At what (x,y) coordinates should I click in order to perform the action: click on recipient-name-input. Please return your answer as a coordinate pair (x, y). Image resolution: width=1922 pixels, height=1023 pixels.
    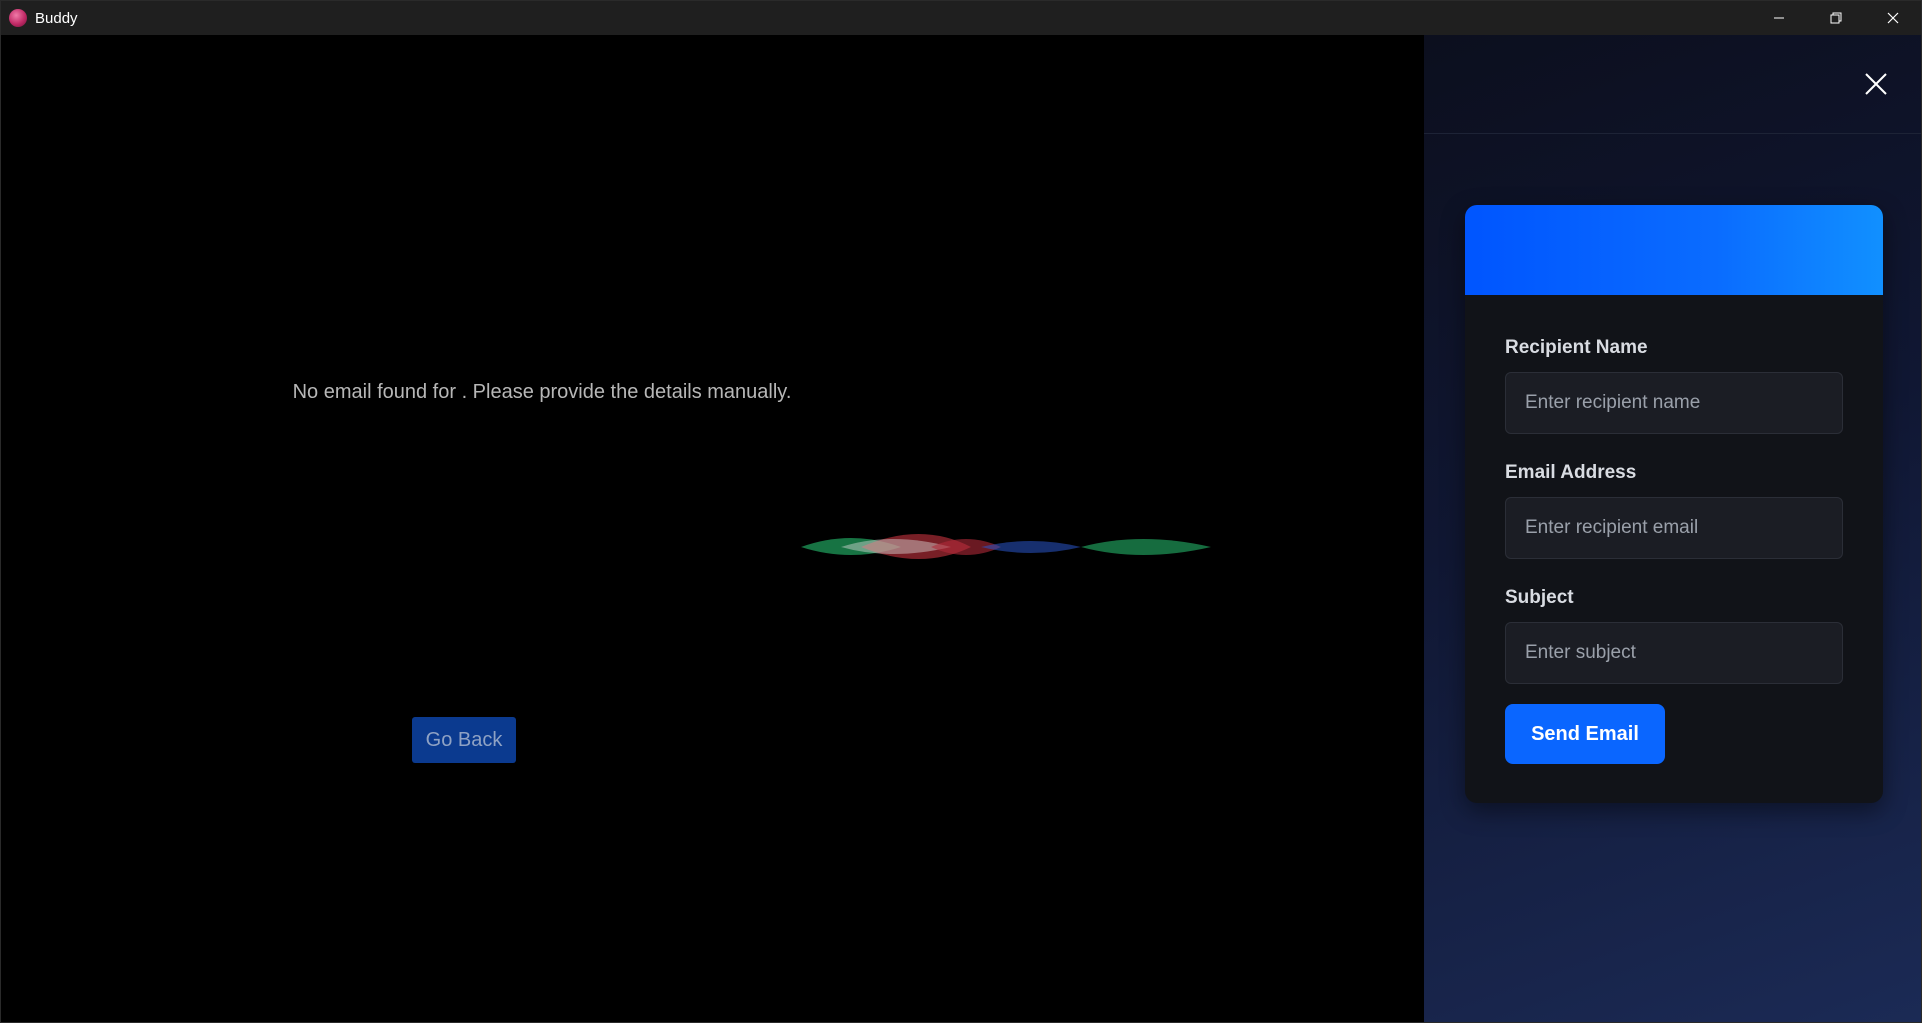
    Looking at the image, I should click on (1674, 403).